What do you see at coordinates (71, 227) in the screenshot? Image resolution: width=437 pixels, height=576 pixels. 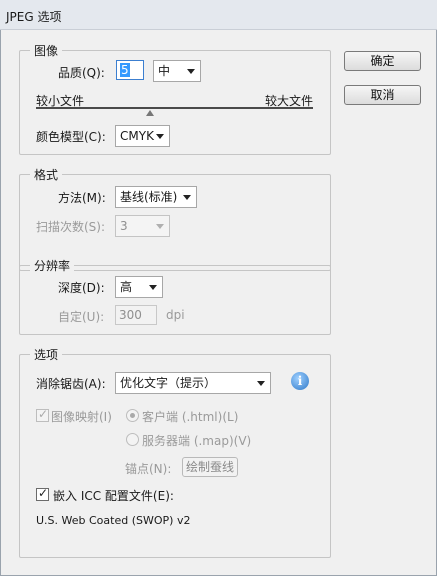 I see `scans-label: 扫描次数(S):` at bounding box center [71, 227].